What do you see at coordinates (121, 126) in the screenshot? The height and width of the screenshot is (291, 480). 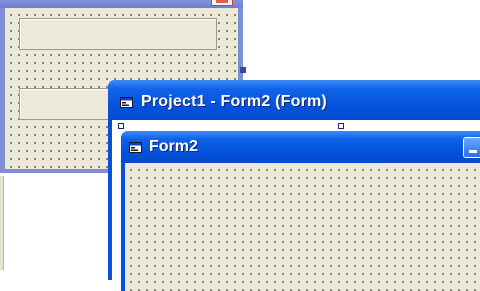 I see `selection-handle-top-left` at bounding box center [121, 126].